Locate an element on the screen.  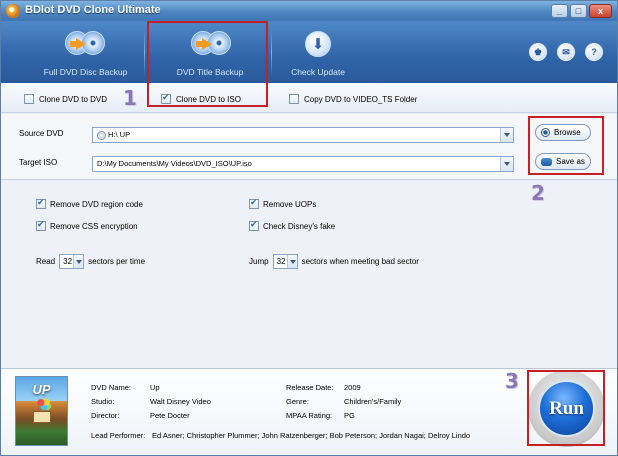
jump-suffix: sectors when meeting bad sector is located at coordinates (360, 261).